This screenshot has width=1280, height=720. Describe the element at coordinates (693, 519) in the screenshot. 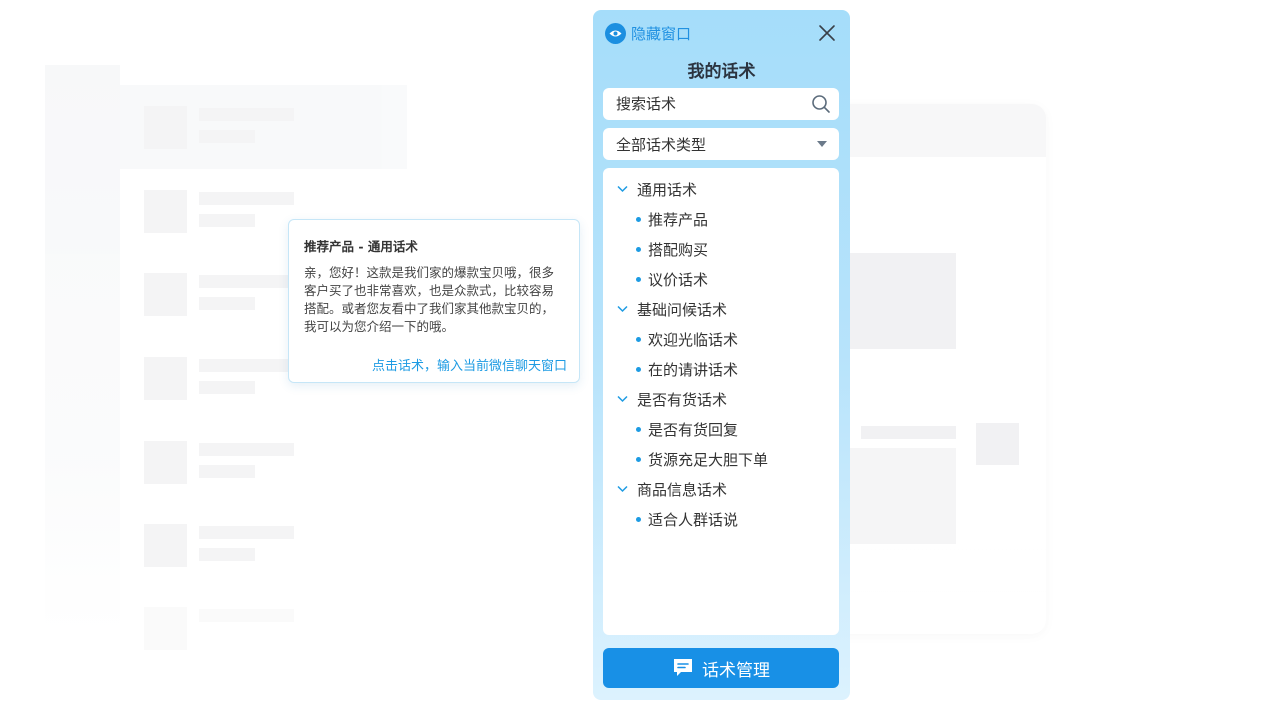

I see `script-item-label: 适合人群话说` at that location.